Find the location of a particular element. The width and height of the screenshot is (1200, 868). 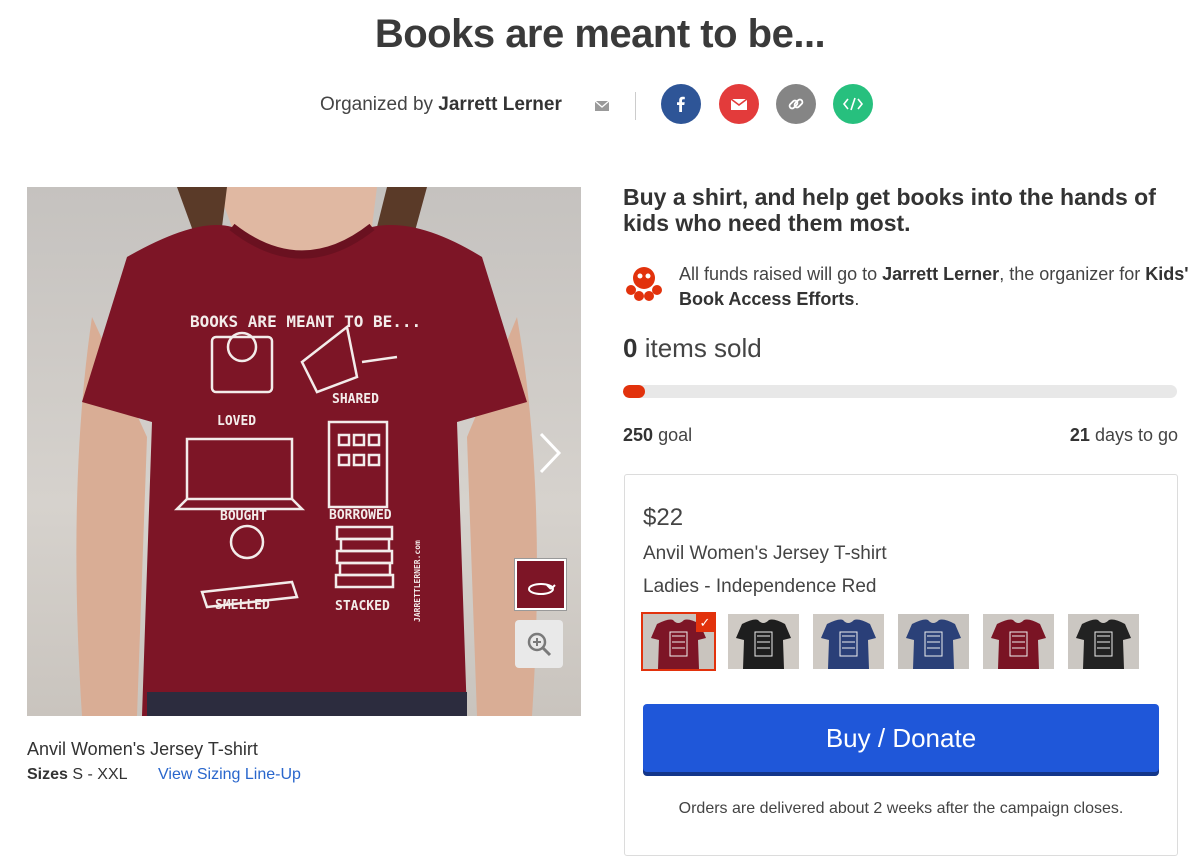

progress-bar is located at coordinates (900, 391).